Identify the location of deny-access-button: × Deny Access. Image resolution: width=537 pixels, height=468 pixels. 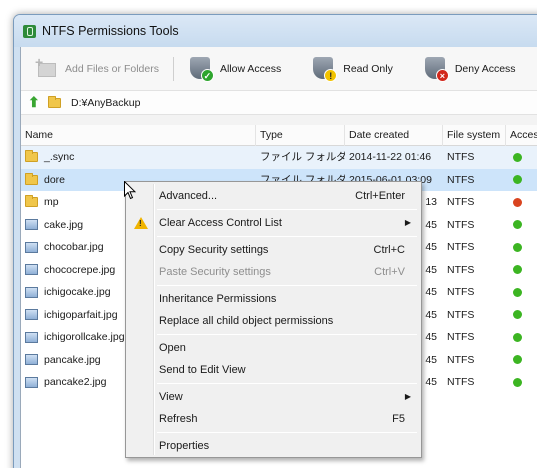
(469, 69).